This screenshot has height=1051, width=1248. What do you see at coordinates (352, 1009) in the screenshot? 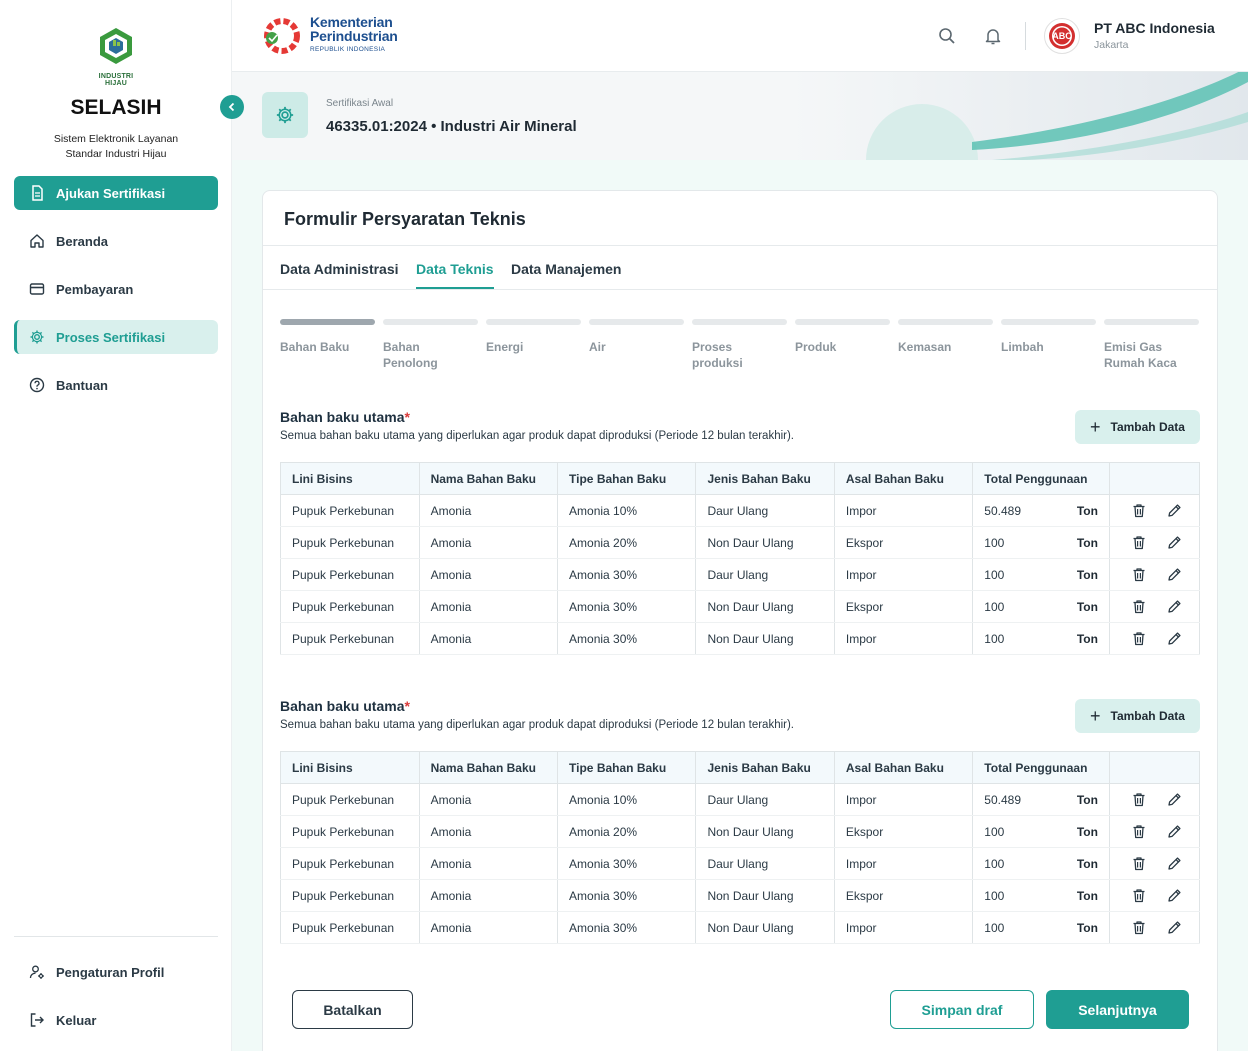
I see `cancel-button: Batalkan` at bounding box center [352, 1009].